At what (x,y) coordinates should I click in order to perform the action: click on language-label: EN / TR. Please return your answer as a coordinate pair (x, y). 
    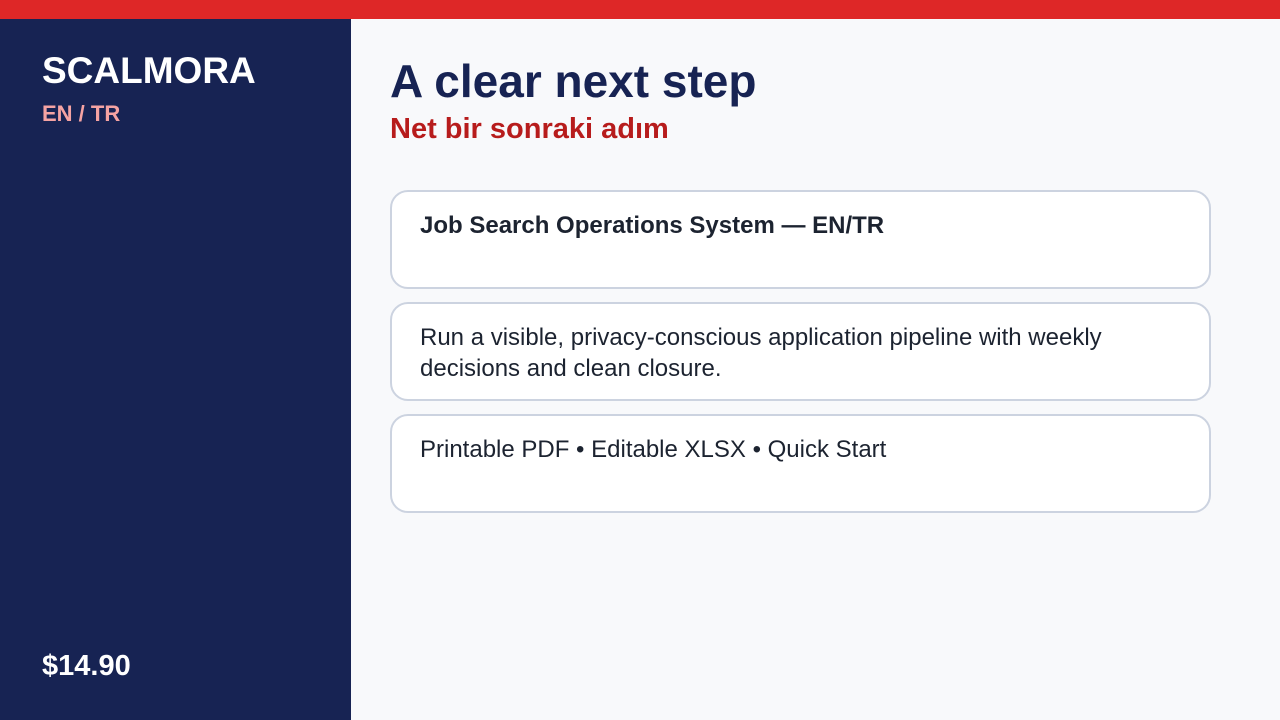
    Looking at the image, I should click on (81, 113).